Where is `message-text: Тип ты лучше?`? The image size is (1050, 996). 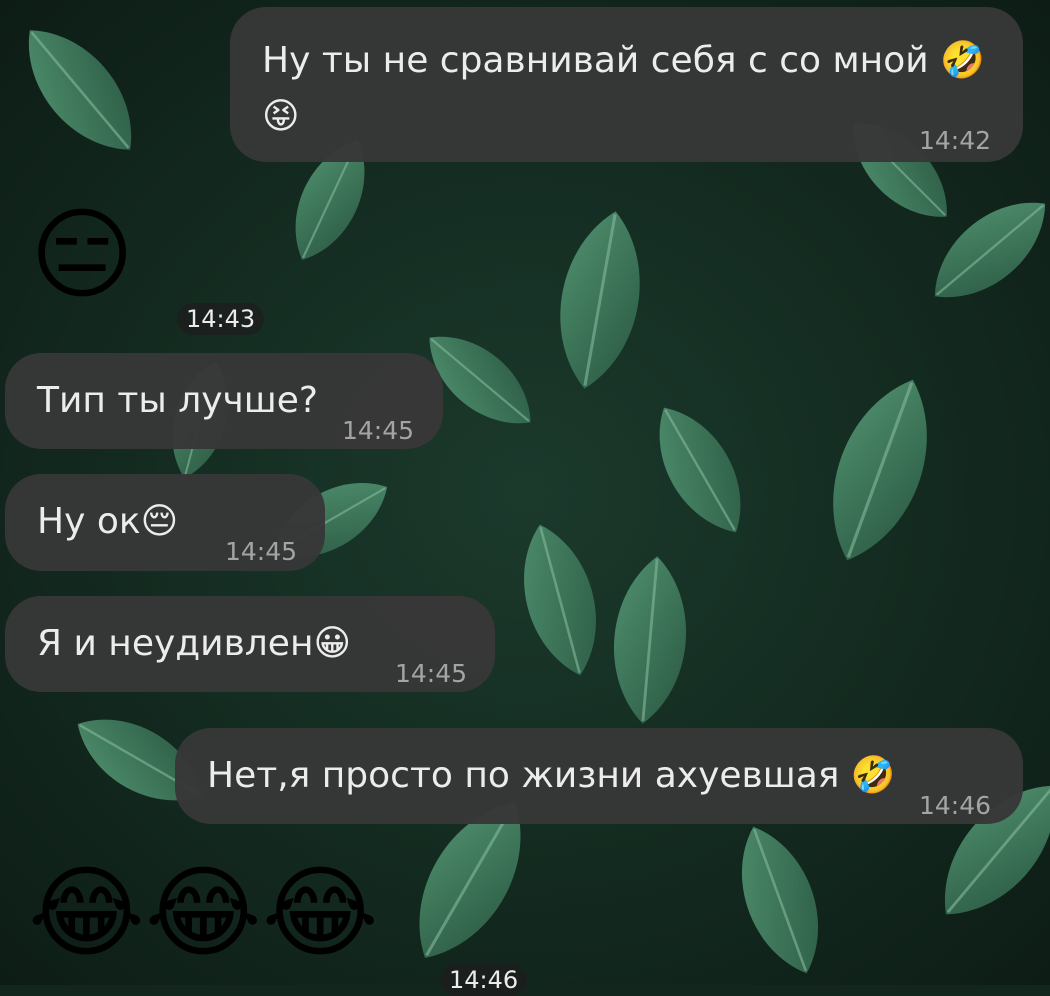
message-text: Тип ты лучше? is located at coordinates (177, 400).